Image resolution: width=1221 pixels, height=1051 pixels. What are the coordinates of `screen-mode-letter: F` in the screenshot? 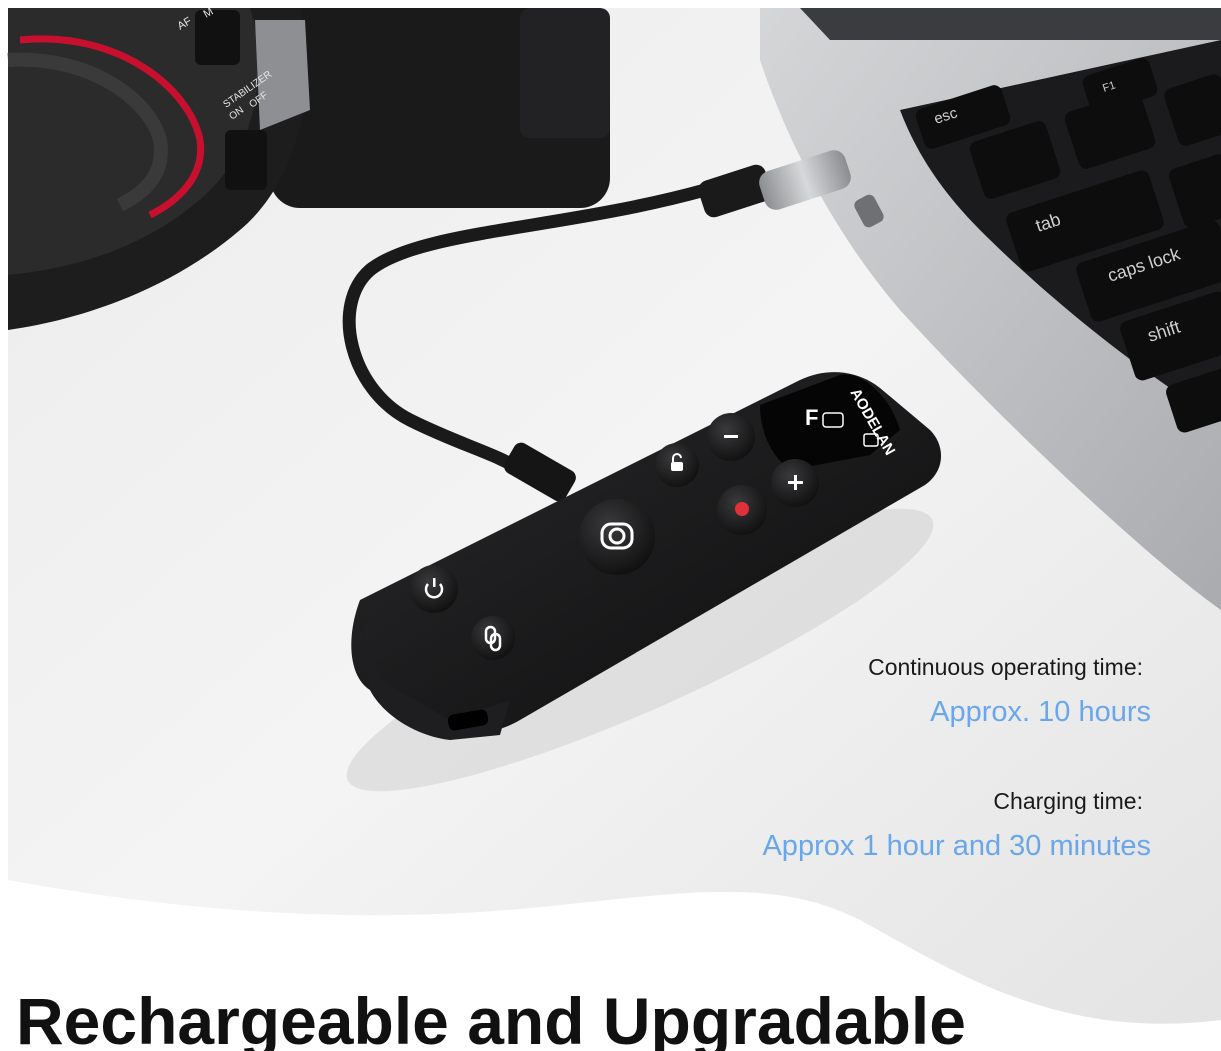 It's located at (811, 417).